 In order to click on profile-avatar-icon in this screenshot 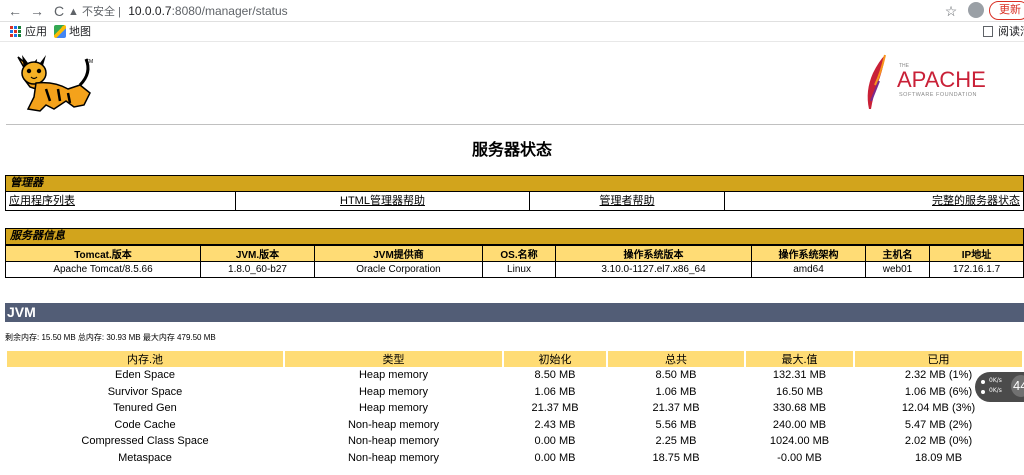, I will do `click(976, 10)`.